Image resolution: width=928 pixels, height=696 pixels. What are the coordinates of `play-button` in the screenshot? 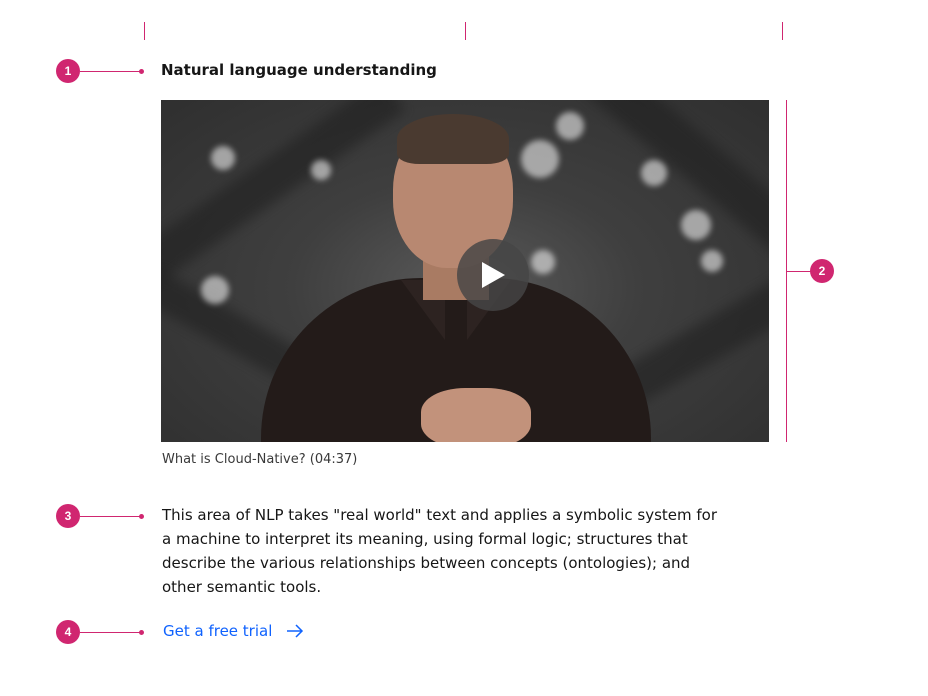 It's located at (493, 275).